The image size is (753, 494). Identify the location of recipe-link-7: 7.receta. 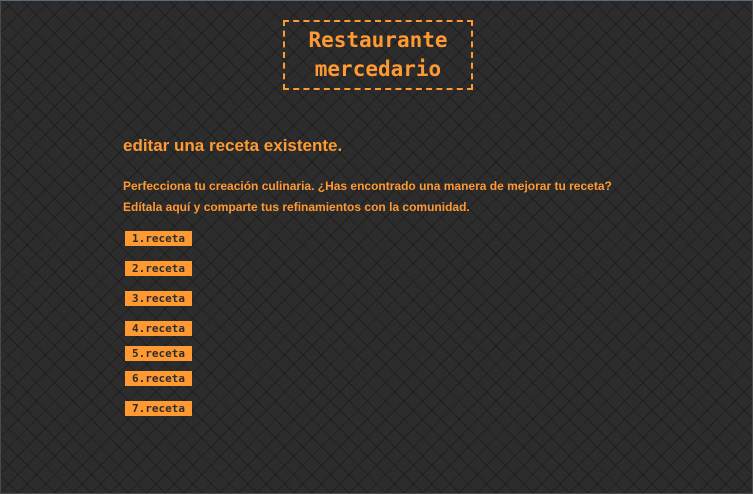
(158, 408).